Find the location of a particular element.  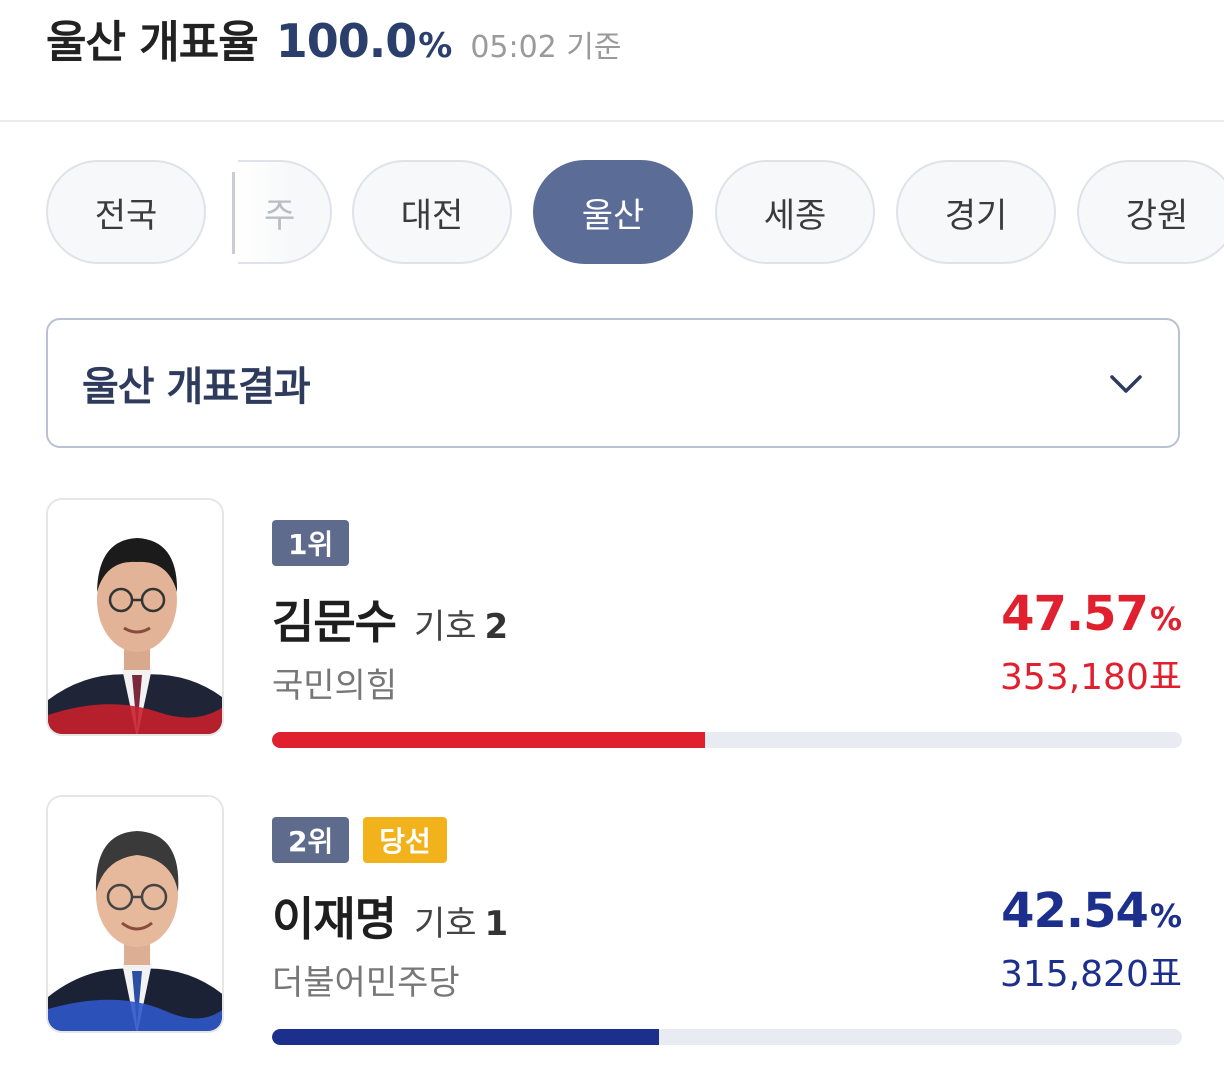

candidate-name-row: 김문수 기호 2 is located at coordinates (390, 619).